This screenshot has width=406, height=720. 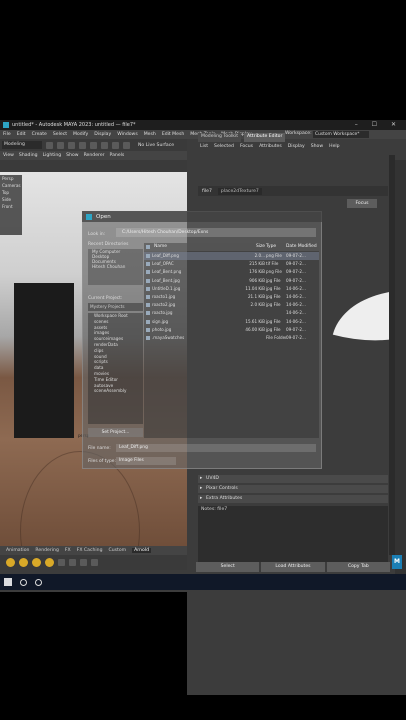 What do you see at coordinates (341, 134) in the screenshot?
I see `workspace-select: Custom Workspace*` at bounding box center [341, 134].